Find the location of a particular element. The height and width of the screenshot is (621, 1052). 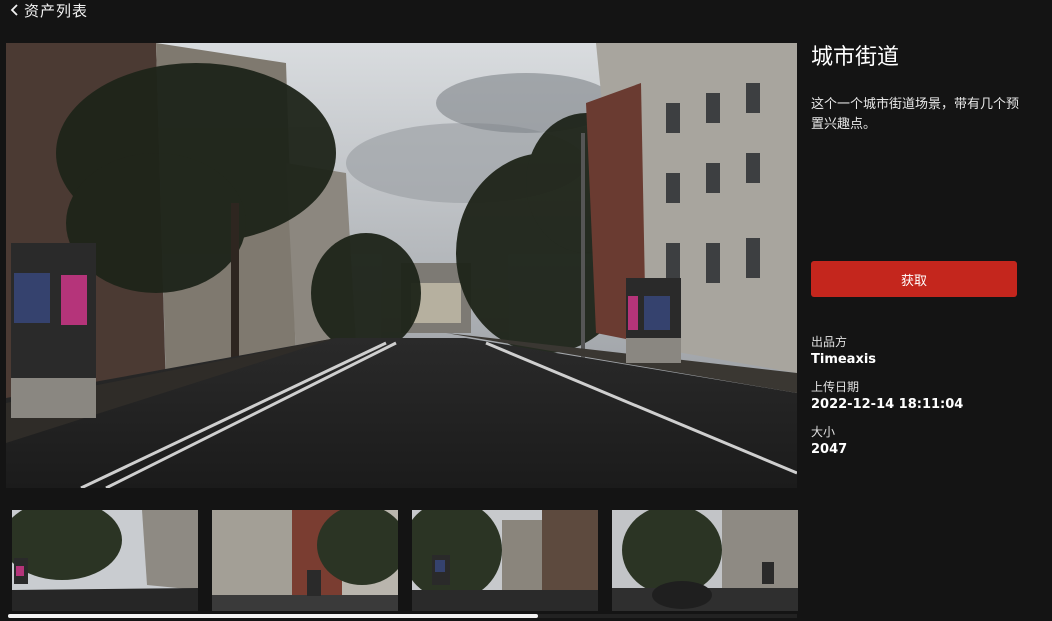

meta-size: 大小 2047 is located at coordinates (914, 445).